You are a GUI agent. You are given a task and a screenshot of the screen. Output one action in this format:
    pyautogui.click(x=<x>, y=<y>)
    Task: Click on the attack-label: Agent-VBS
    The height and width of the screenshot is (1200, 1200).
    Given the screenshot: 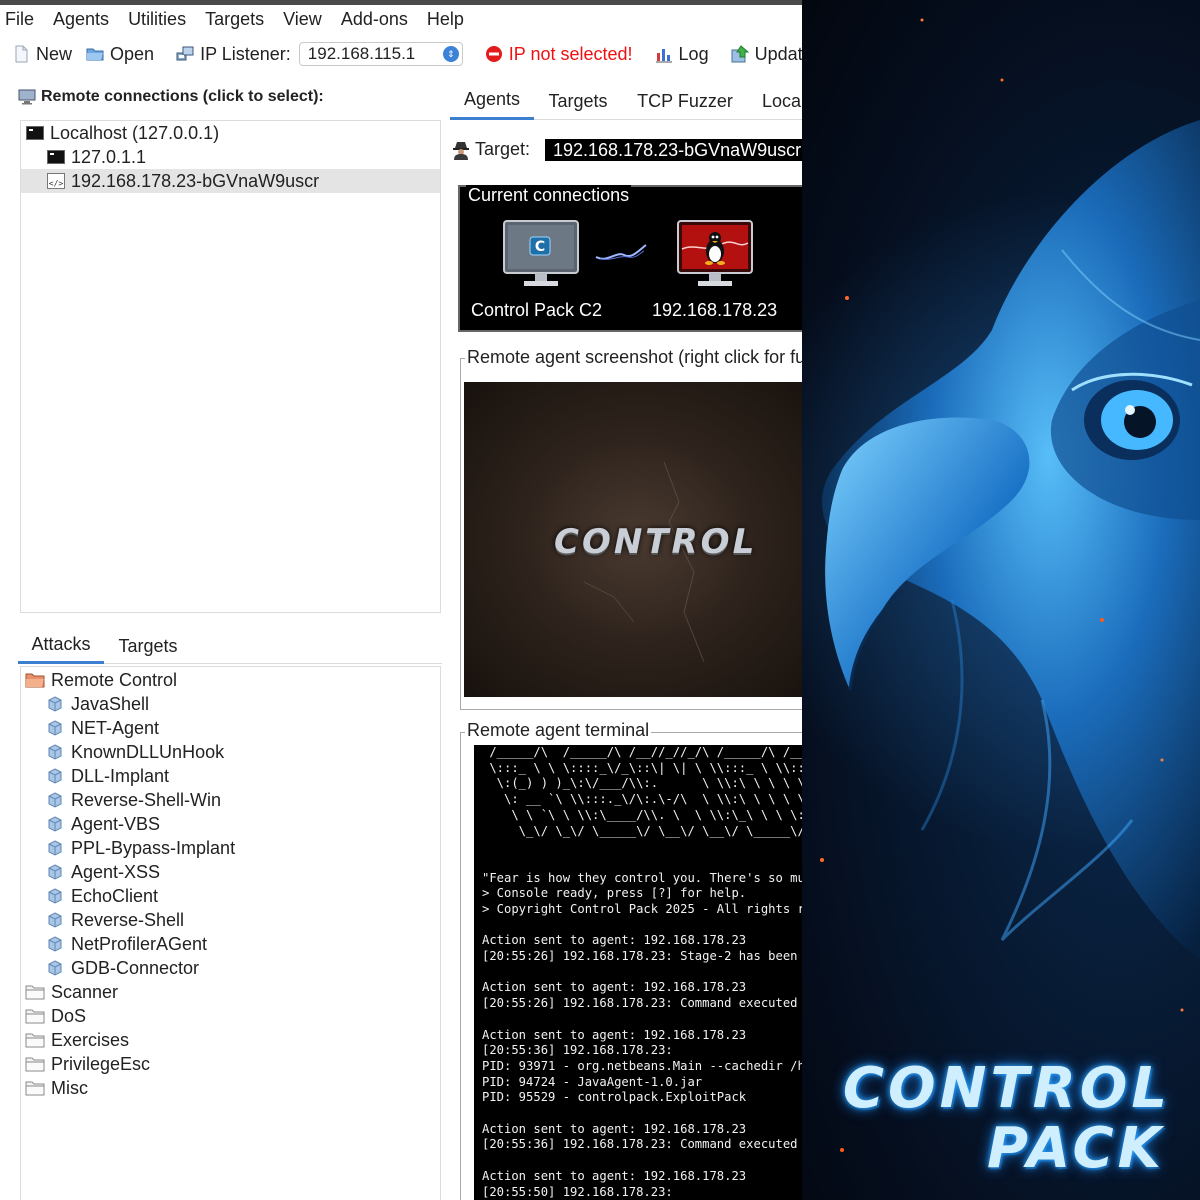 What is the action you would take?
    pyautogui.click(x=116, y=823)
    